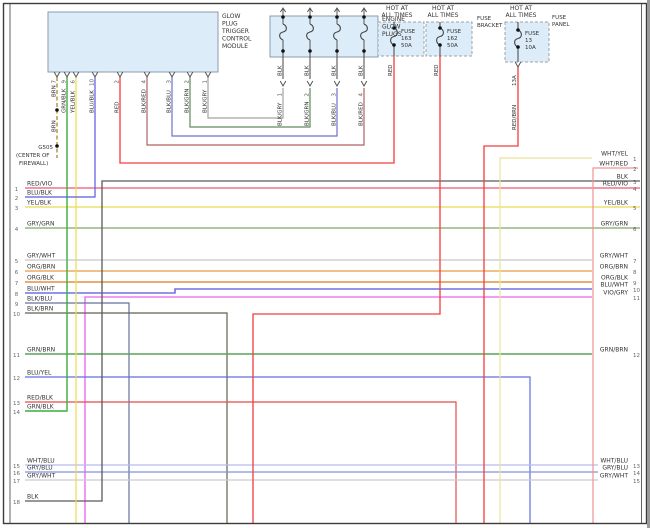 The height and width of the screenshot is (528, 650). I want to click on right-wire-label: YEL/BLK, so click(616, 203).